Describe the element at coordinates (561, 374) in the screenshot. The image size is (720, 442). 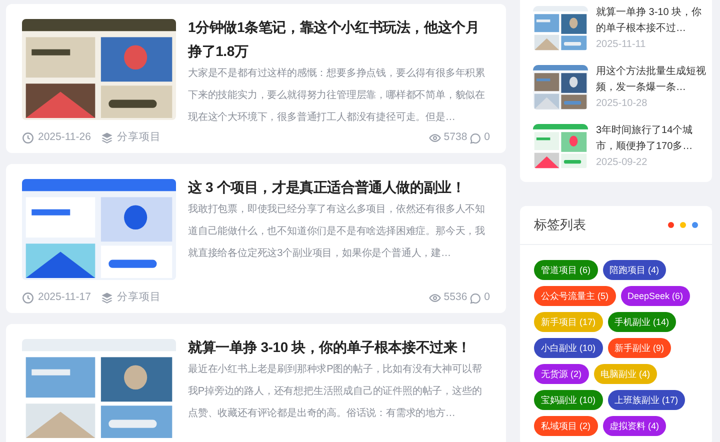
I see `tag: 无货源 (2)` at that location.